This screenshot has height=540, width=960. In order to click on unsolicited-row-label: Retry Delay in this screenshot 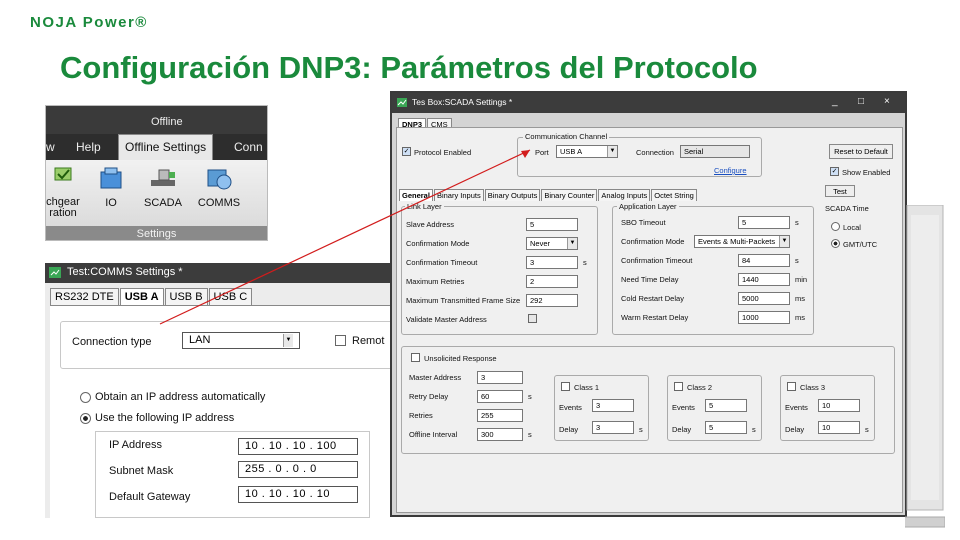, I will do `click(429, 396)`.